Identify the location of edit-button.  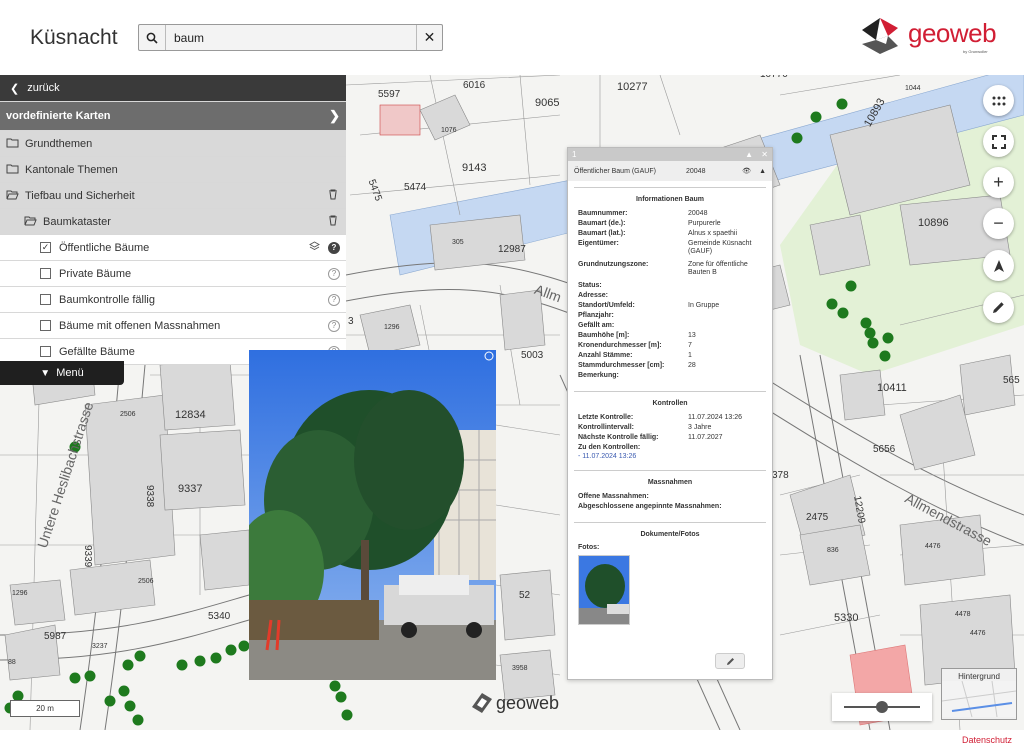
(730, 661).